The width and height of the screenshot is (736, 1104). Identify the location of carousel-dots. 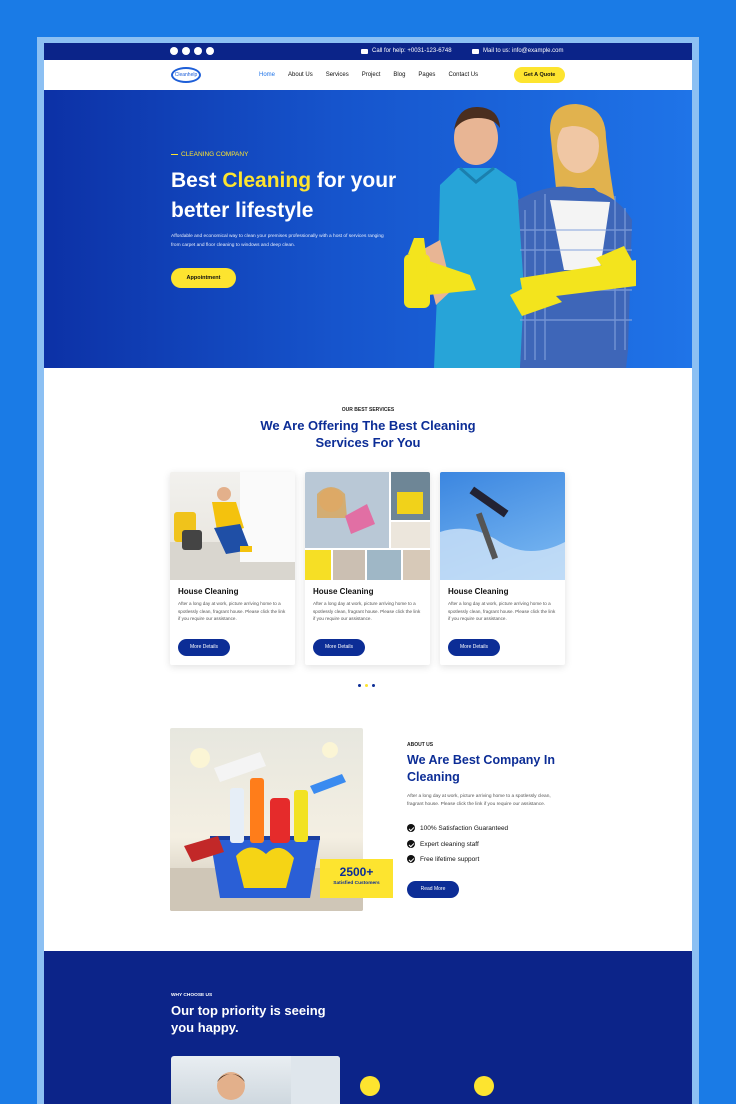
(366, 685).